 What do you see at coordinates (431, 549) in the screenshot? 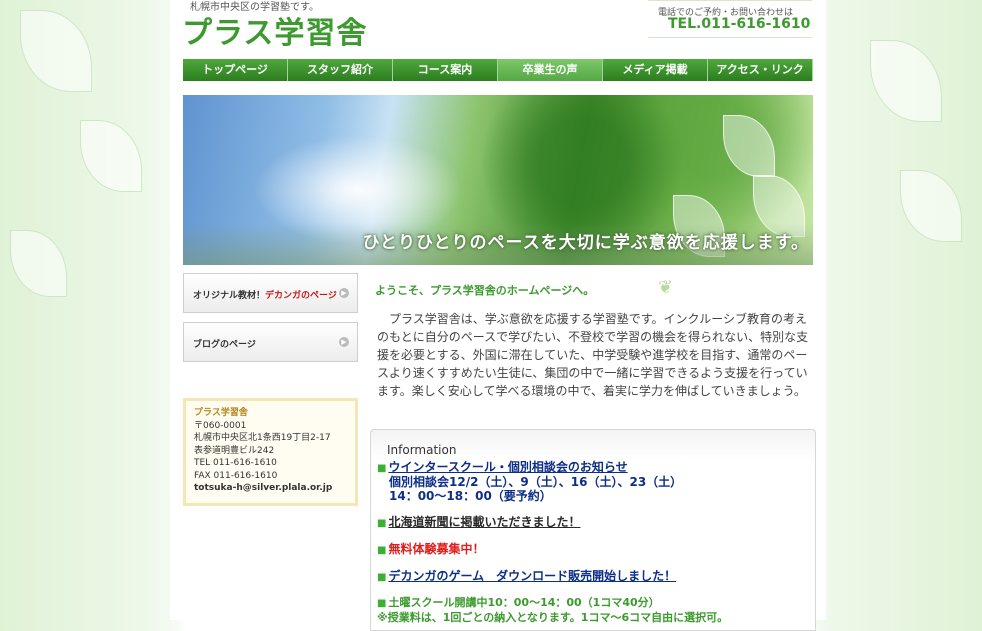
I see `info-item-free-trial: ■ 無料体験募集中！` at bounding box center [431, 549].